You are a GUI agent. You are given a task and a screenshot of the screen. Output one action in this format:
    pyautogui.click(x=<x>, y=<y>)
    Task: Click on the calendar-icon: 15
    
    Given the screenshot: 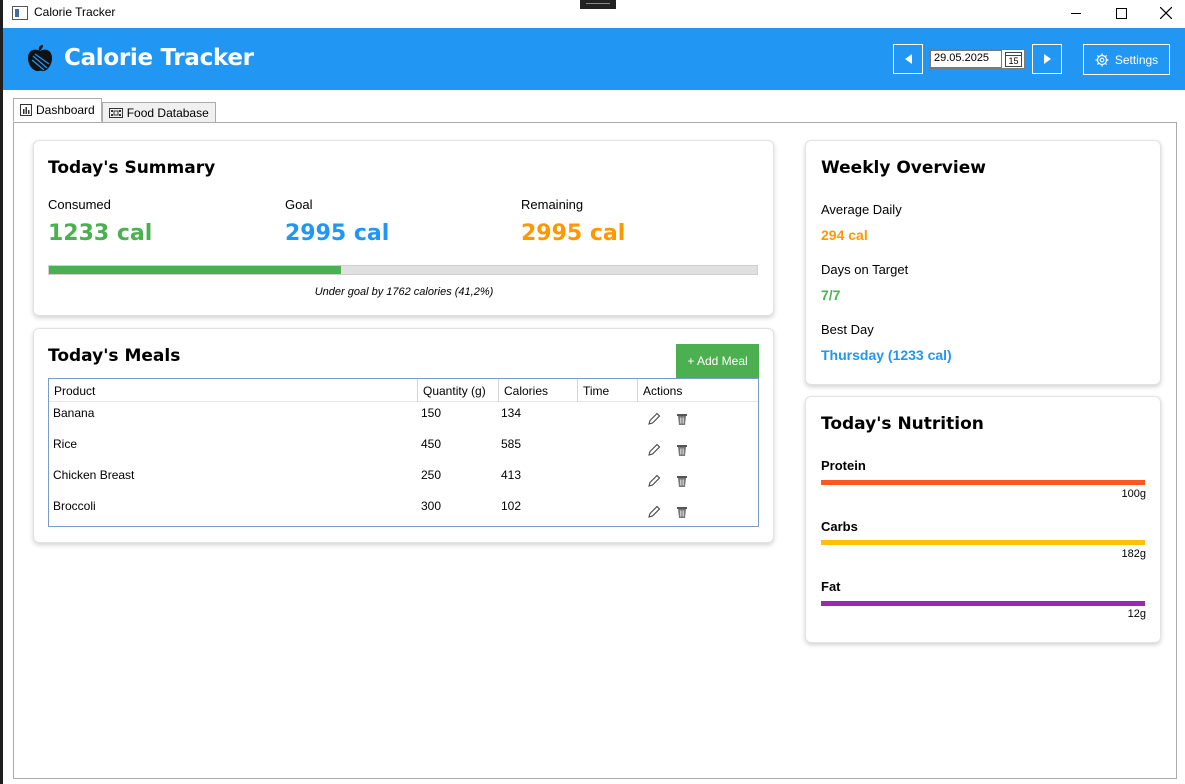 What is the action you would take?
    pyautogui.click(x=1013, y=59)
    